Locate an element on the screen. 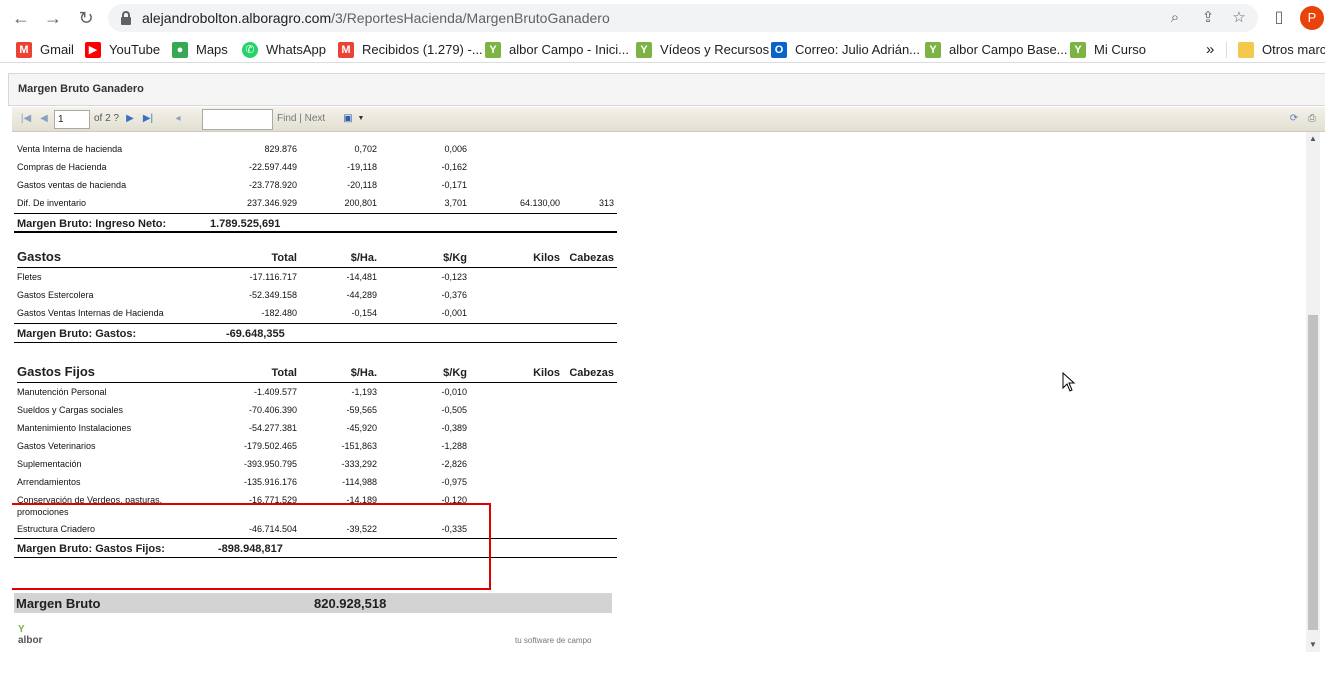 Image resolution: width=1325 pixels, height=689 pixels. bookmark-gmail: M Gmail is located at coordinates (45, 50).